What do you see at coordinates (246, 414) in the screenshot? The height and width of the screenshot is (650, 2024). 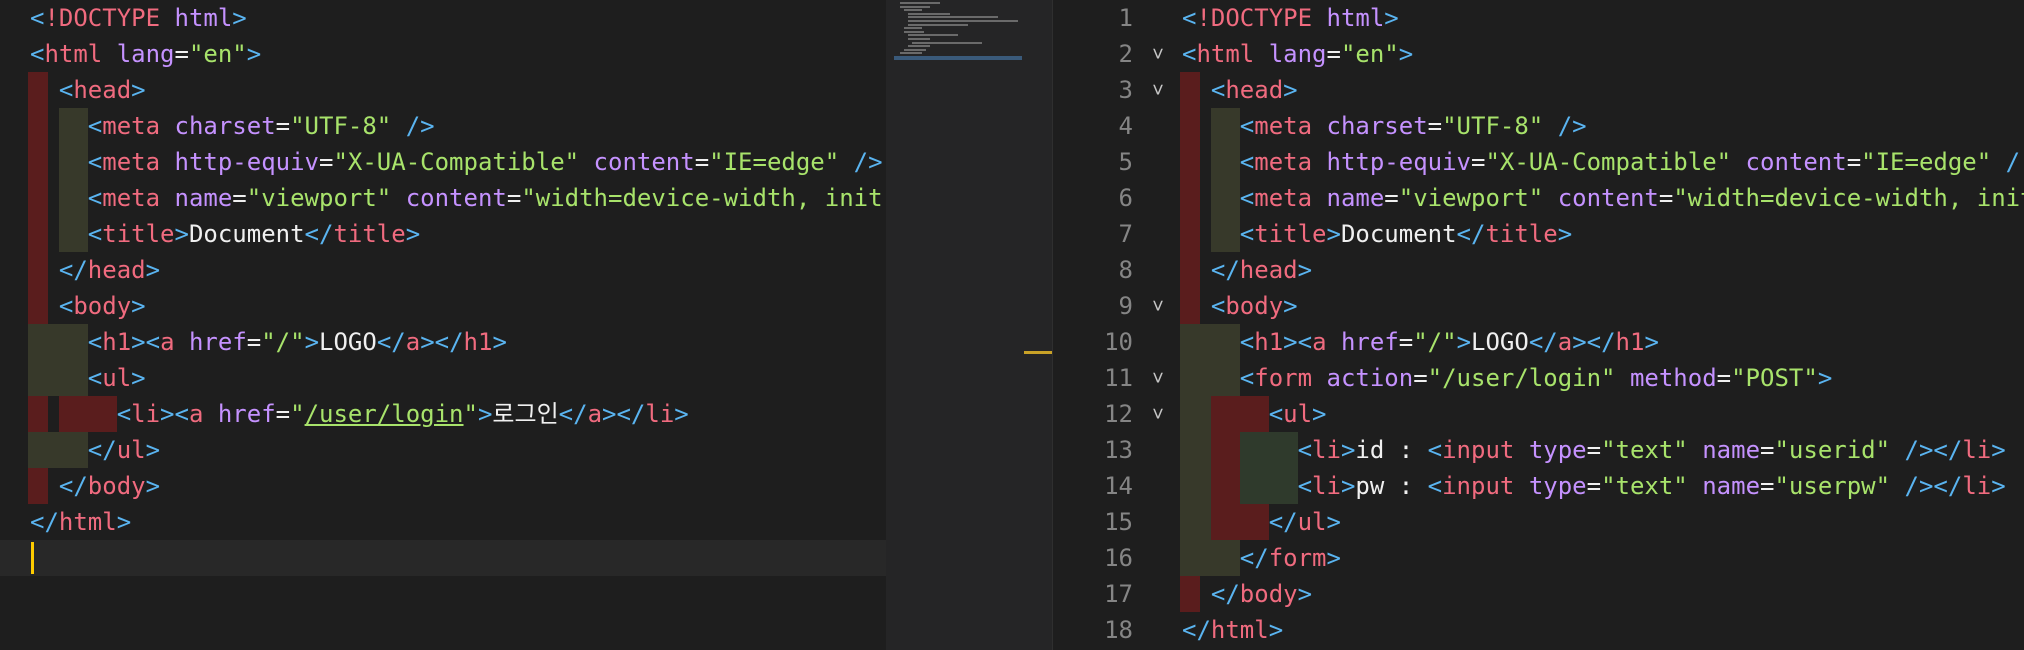 I see `code-token: href` at bounding box center [246, 414].